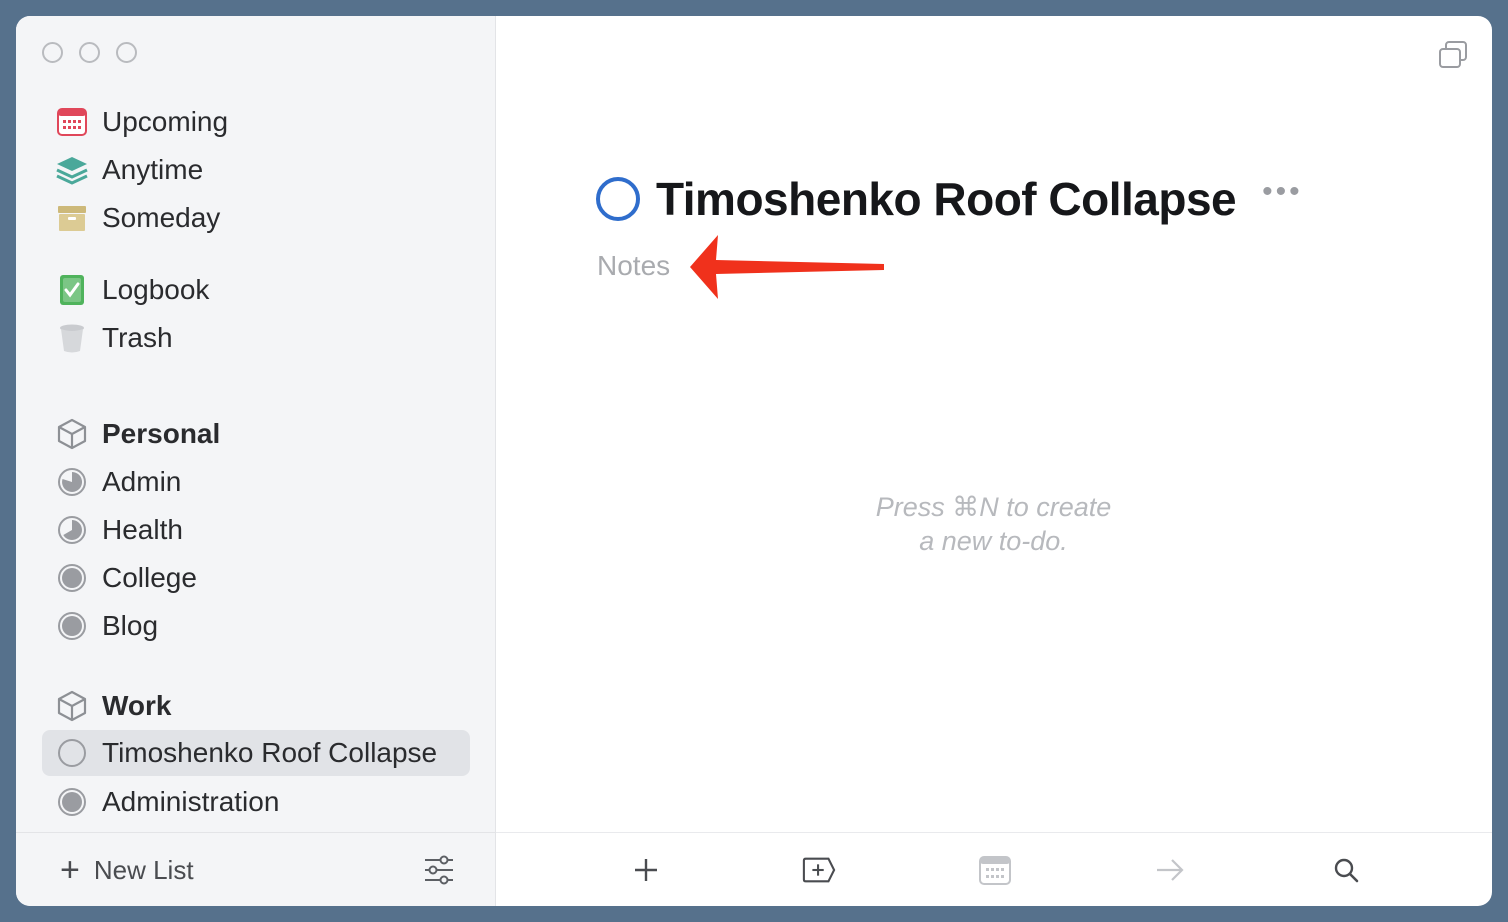 The image size is (1508, 922). I want to click on project-title: Timoshenko Roof Collapse, so click(946, 199).